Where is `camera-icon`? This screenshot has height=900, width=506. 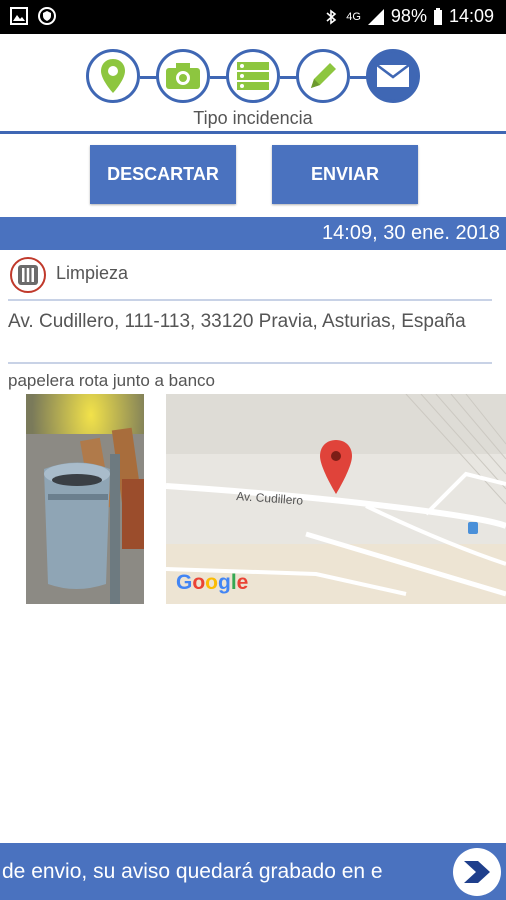
camera-icon is located at coordinates (183, 76).